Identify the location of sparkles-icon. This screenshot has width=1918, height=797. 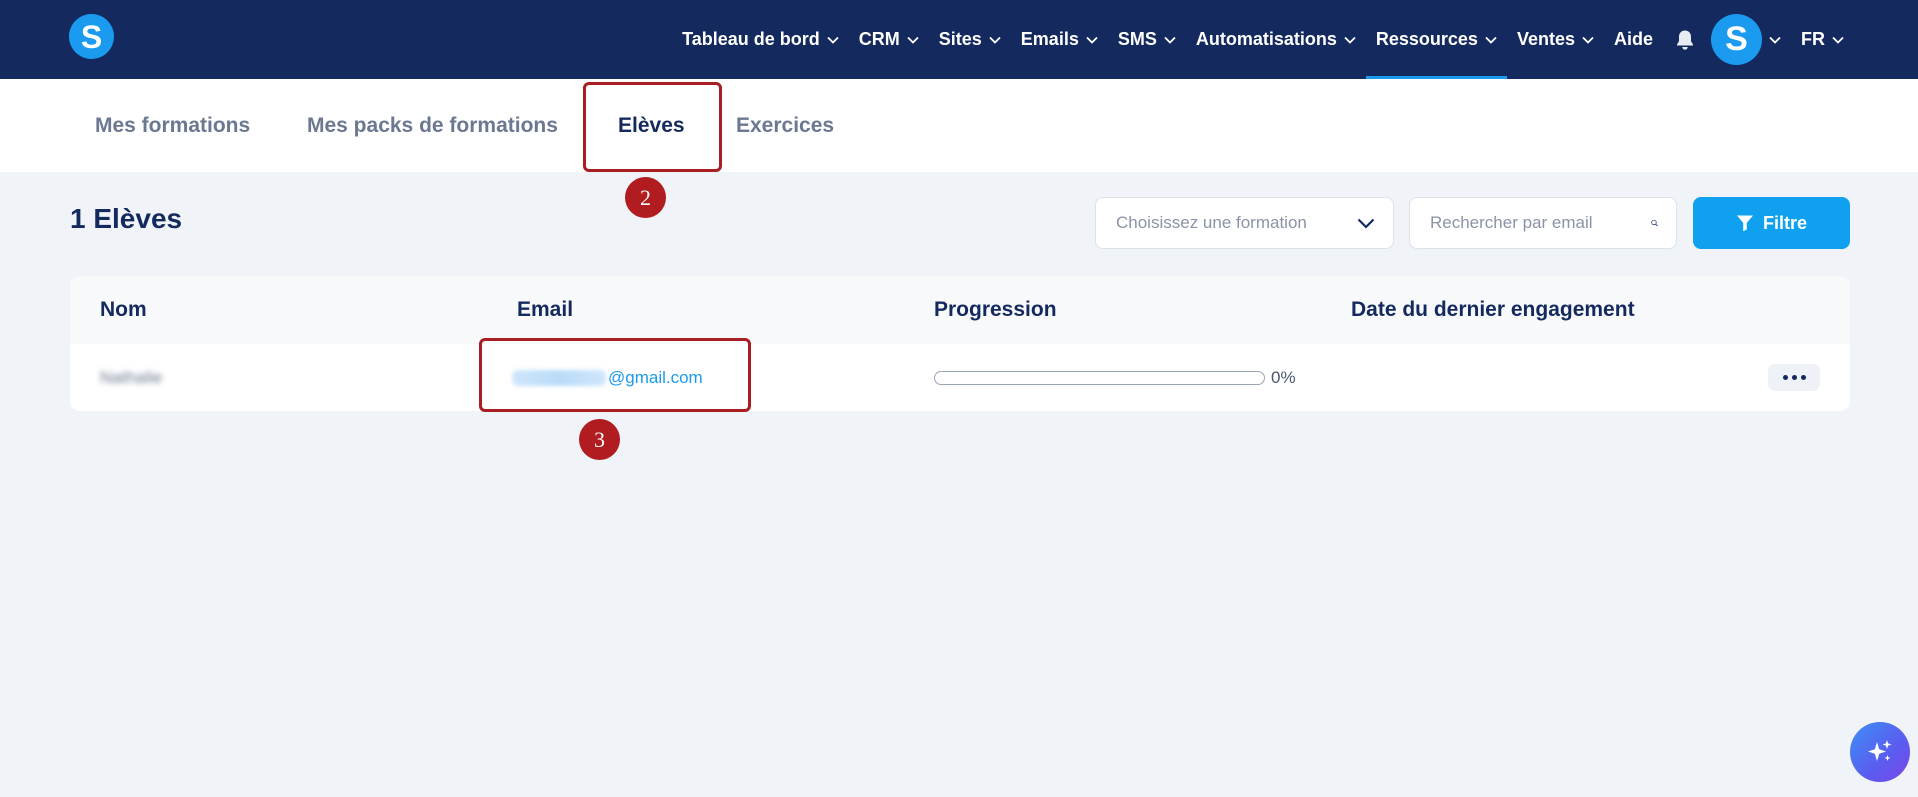
(1880, 750).